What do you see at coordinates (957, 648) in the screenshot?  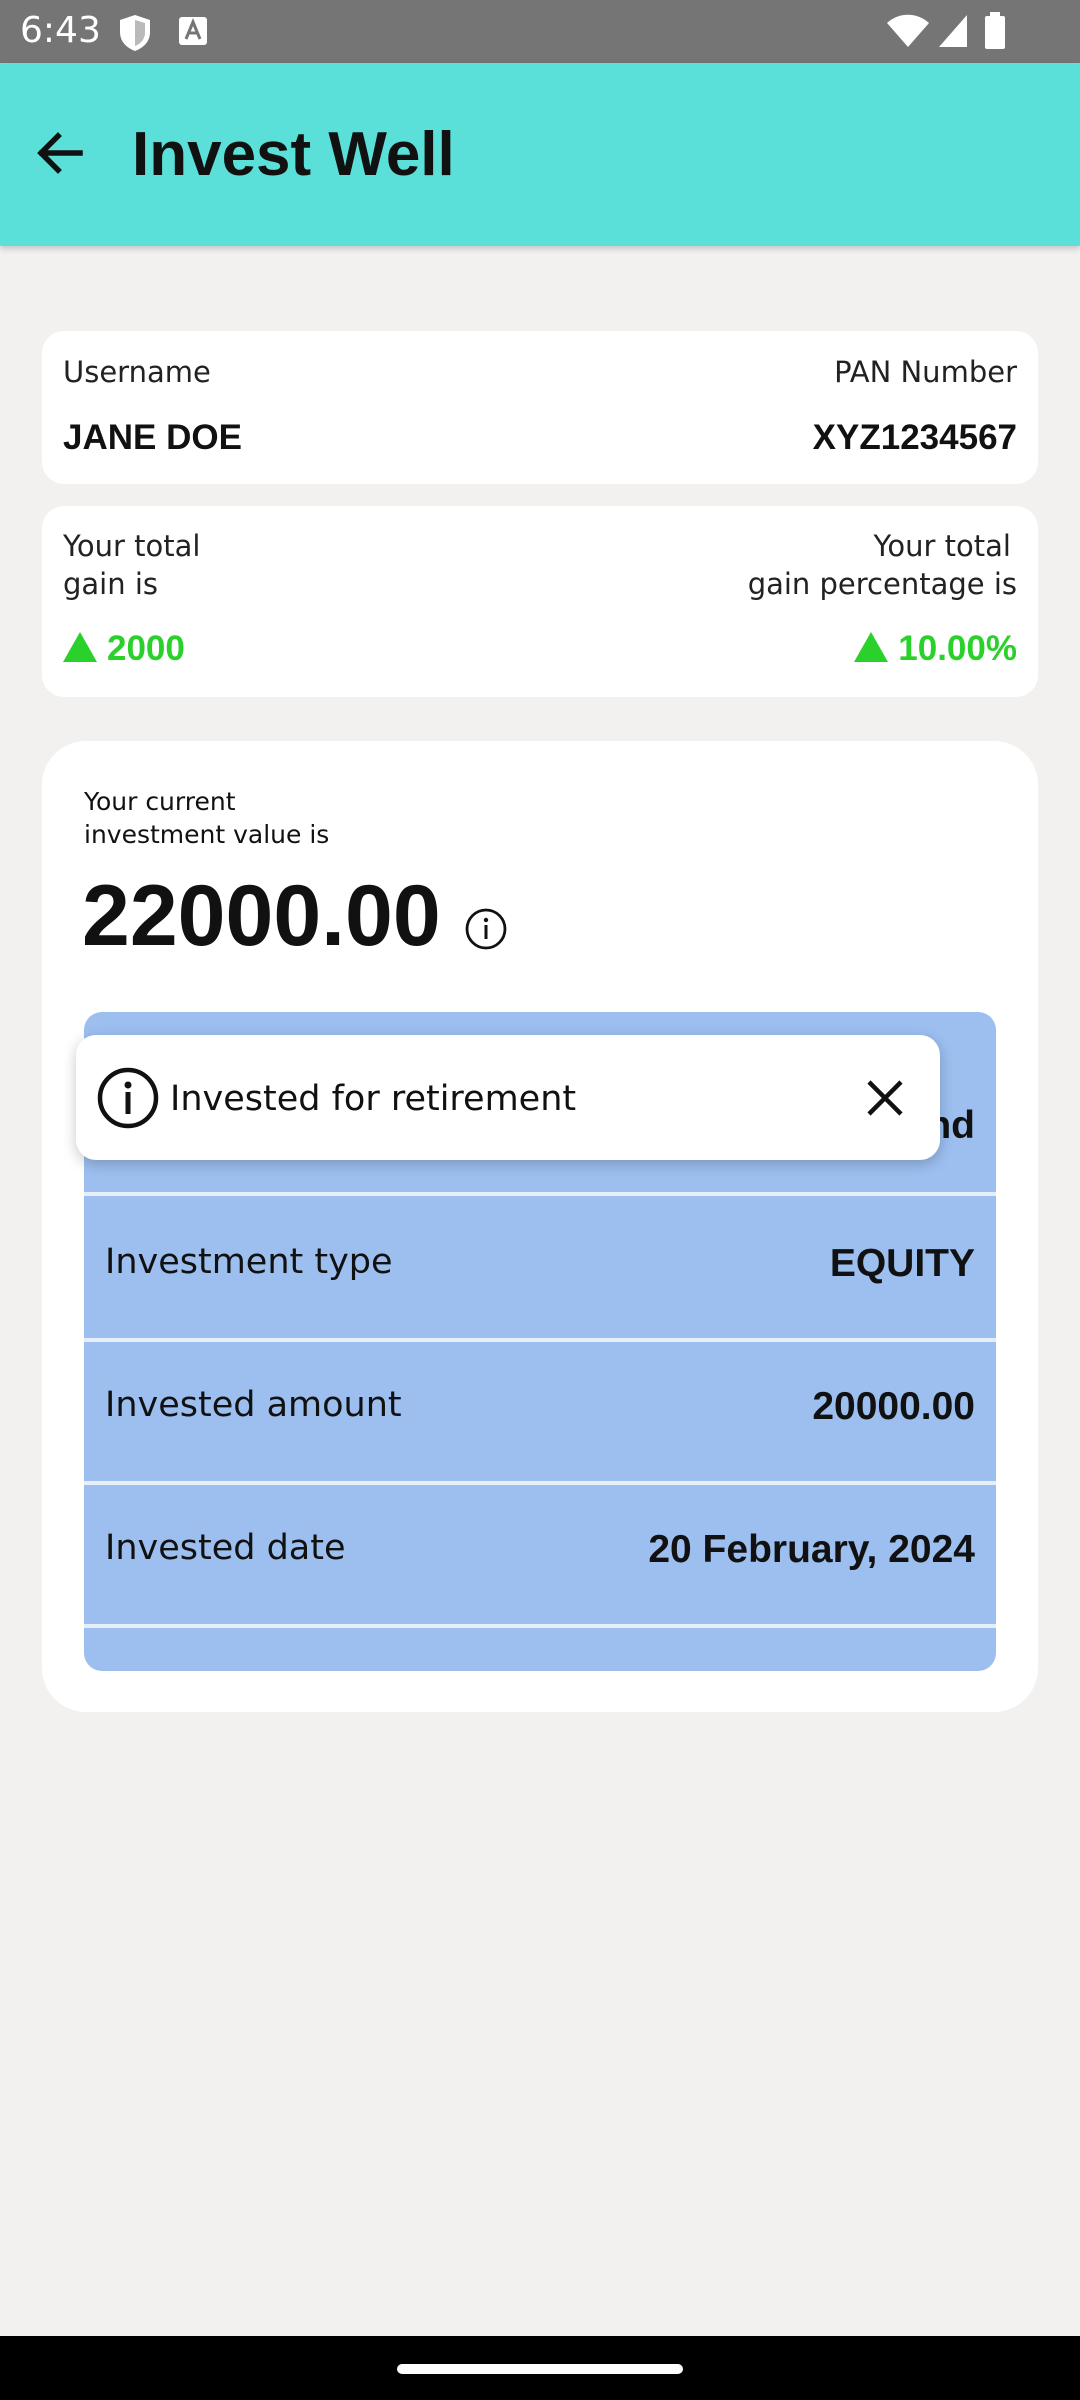 I see `gain-pct-amount: 10.00%` at bounding box center [957, 648].